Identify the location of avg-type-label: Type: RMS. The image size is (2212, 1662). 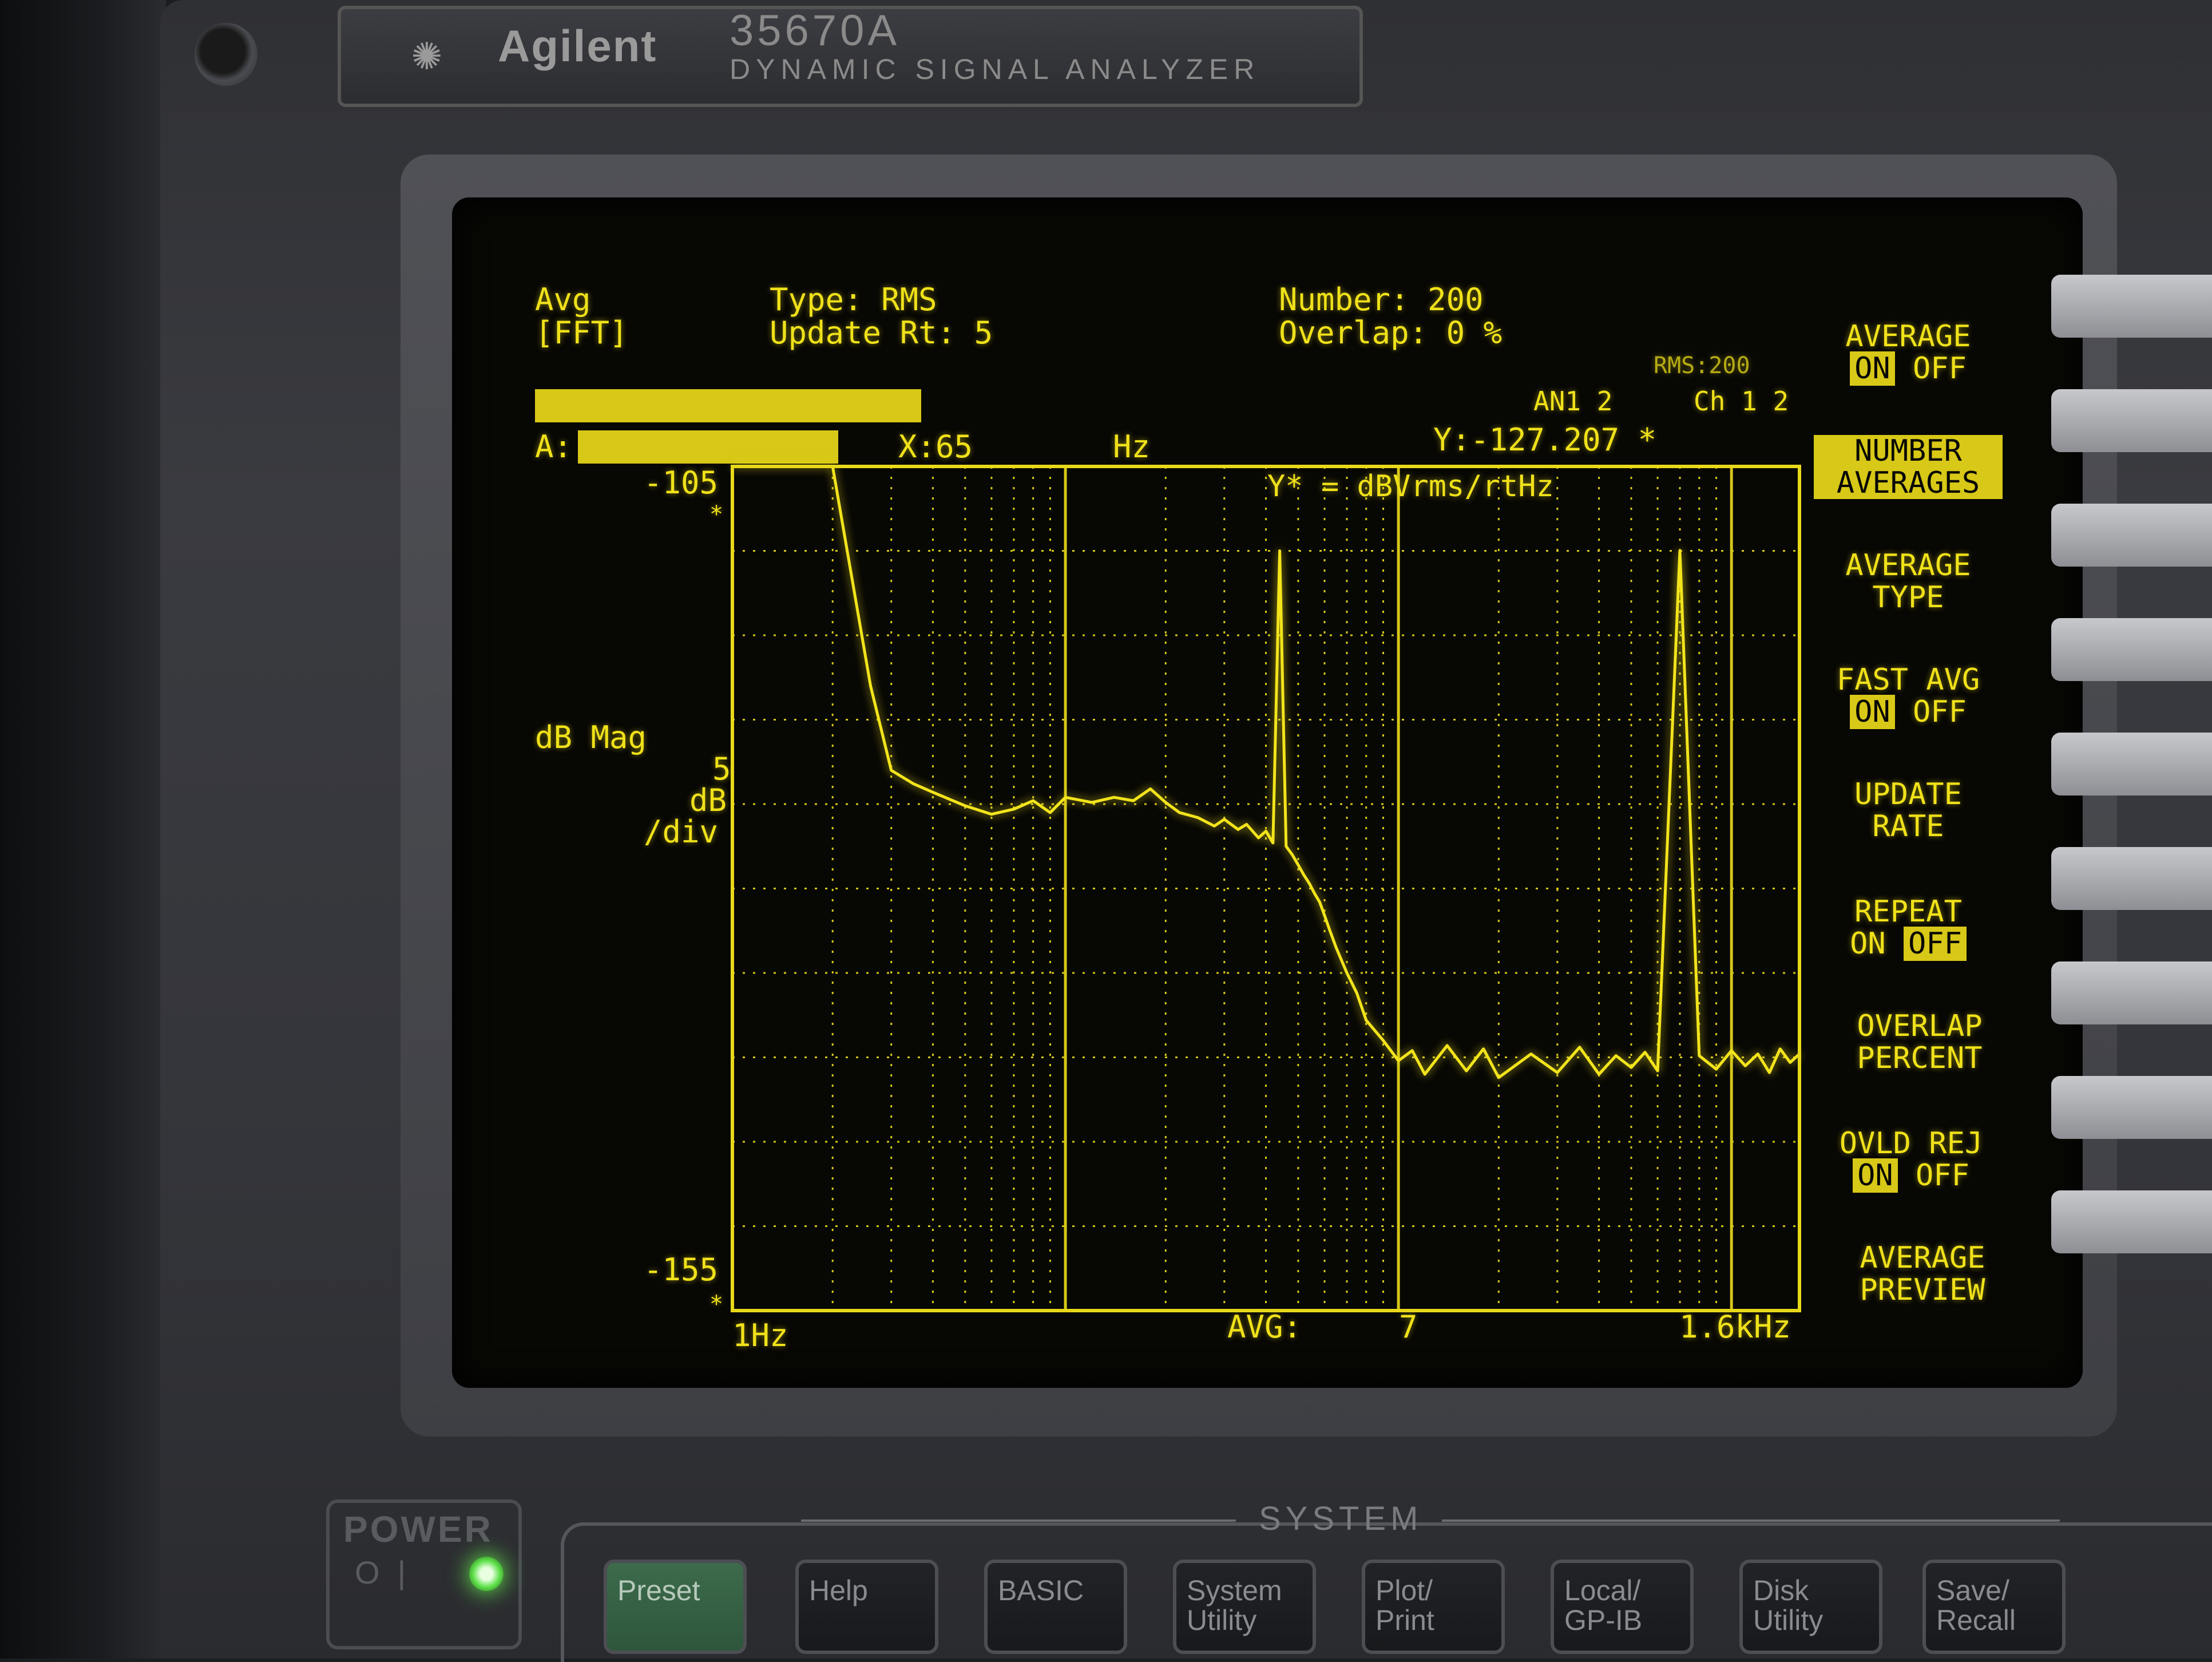
(853, 300).